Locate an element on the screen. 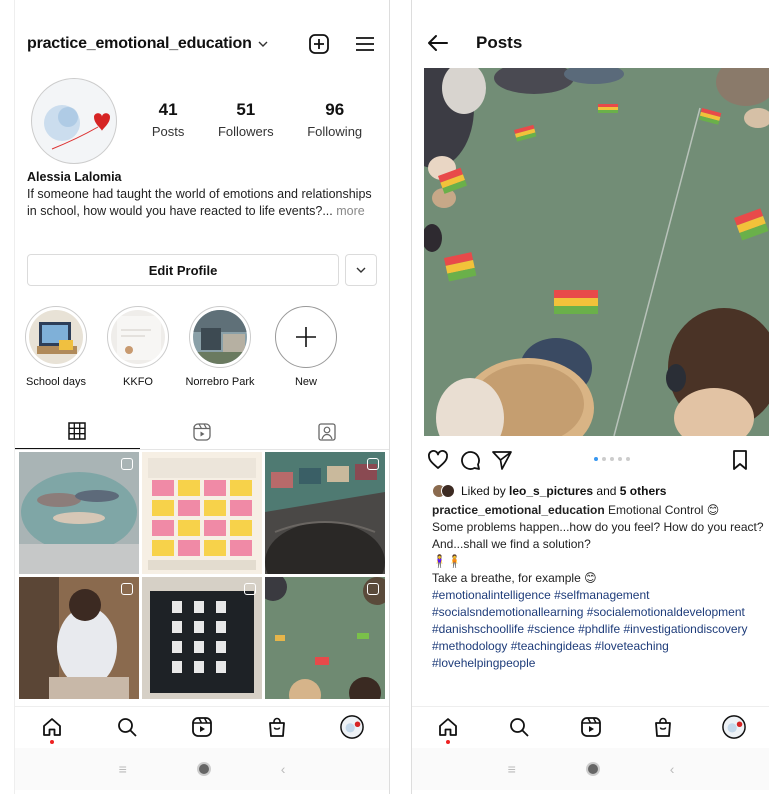 Image resolution: width=769 pixels, height=794 pixels. bio-more-link: more is located at coordinates (348, 211).